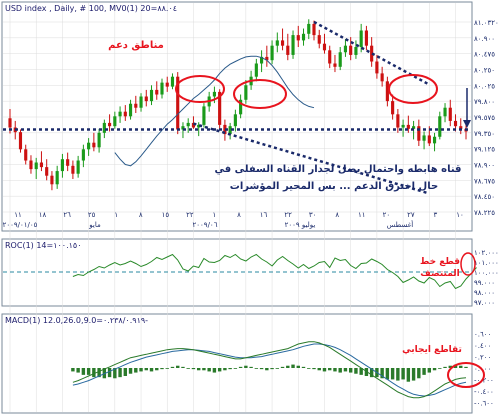 This screenshot has height=420, width=500. What do you see at coordinates (92, 215) in the screenshot?
I see `x-tick-label: ٢٥` at bounding box center [92, 215].